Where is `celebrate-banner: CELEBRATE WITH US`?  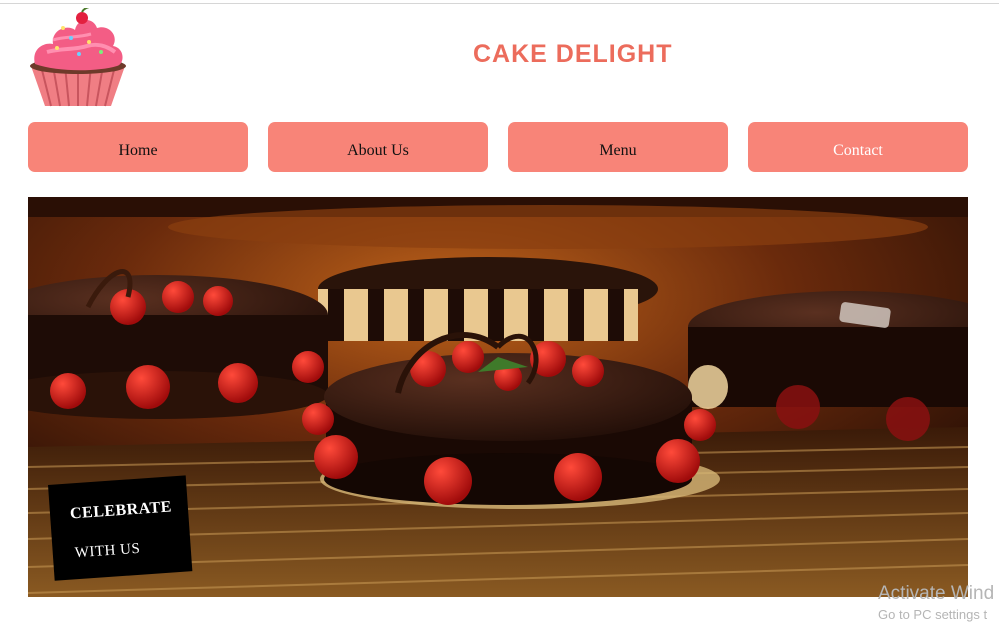 celebrate-banner: CELEBRATE WITH US is located at coordinates (120, 528).